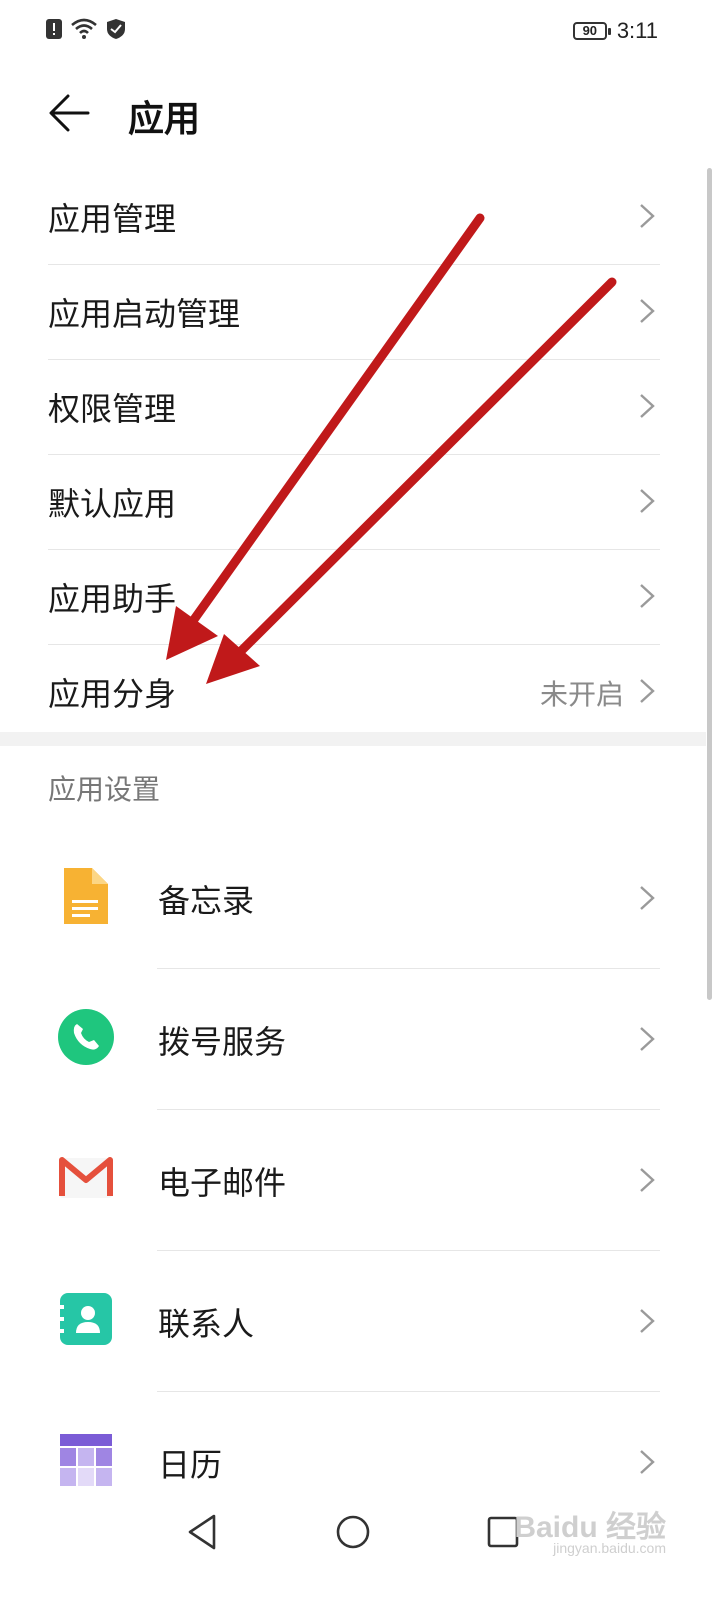  Describe the element at coordinates (360, 898) in the screenshot. I see `app-item-notes: 备忘录` at that location.